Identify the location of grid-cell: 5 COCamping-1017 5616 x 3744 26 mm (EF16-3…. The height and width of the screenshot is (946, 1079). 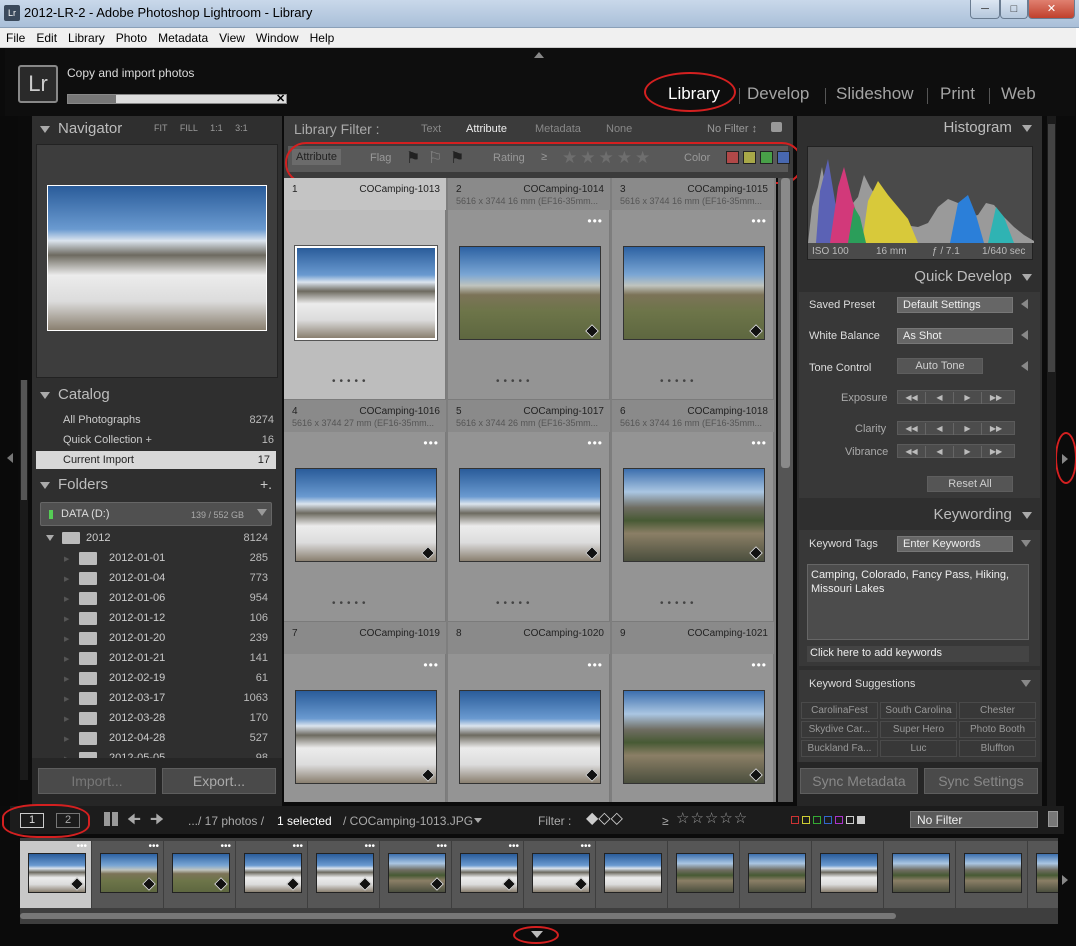
(529, 511).